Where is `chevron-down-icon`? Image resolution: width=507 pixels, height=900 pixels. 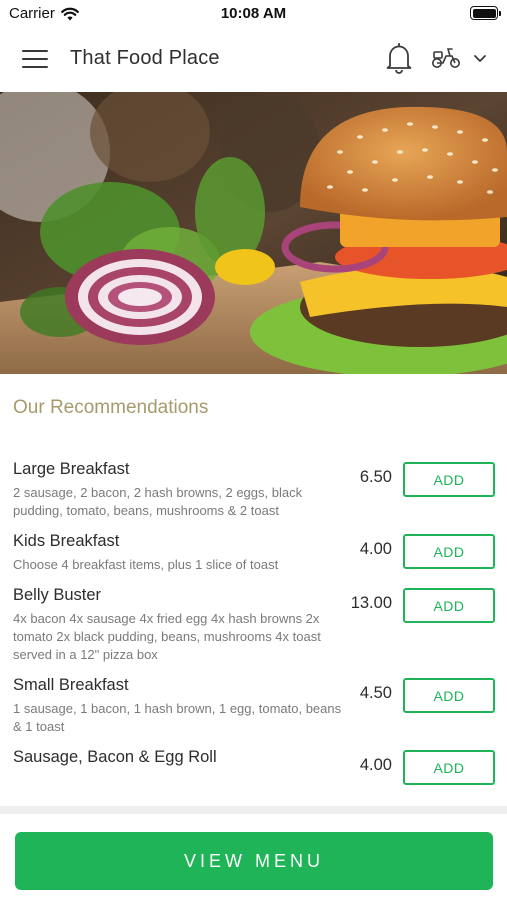
chevron-down-icon is located at coordinates (480, 59).